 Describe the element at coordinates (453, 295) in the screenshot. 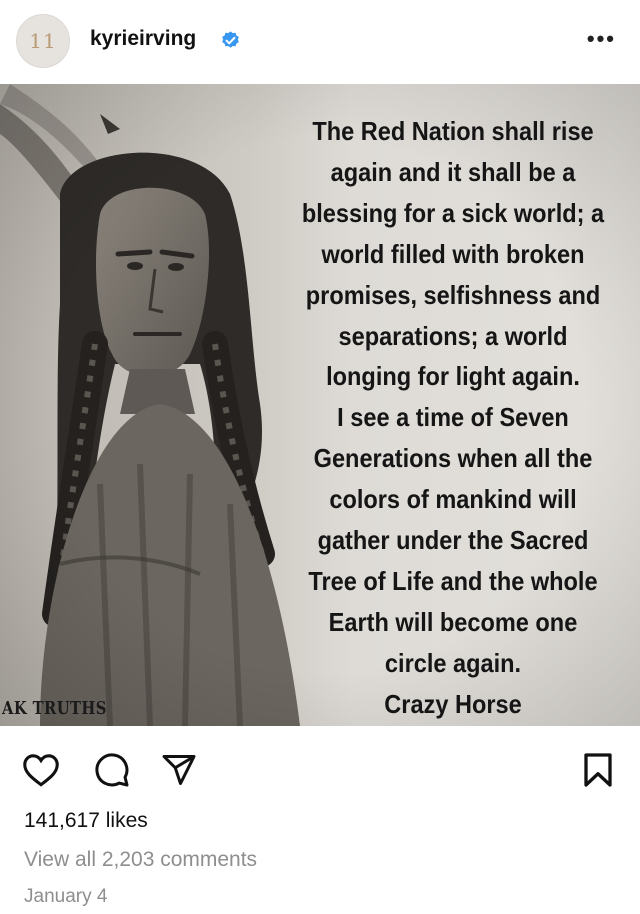

I see `quote-line: promises, selfishness and` at that location.